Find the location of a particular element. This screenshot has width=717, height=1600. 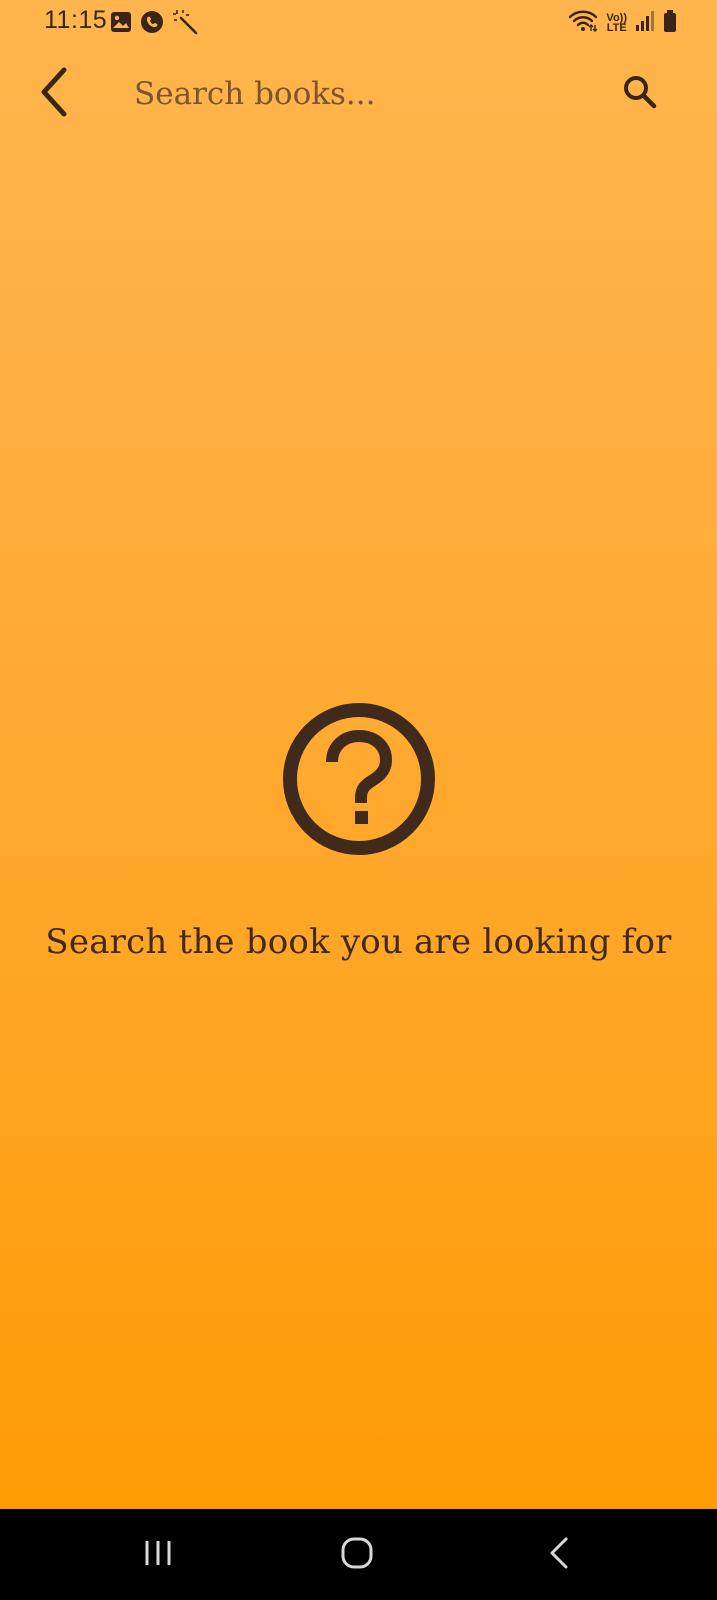

empty-state-message: Search the book you are looking for is located at coordinates (358, 942).